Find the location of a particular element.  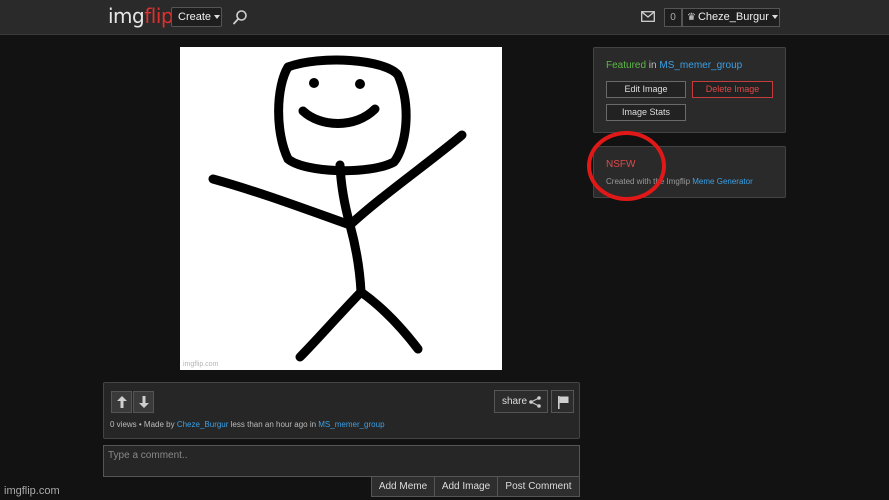

featured-label: Featured is located at coordinates (626, 65).